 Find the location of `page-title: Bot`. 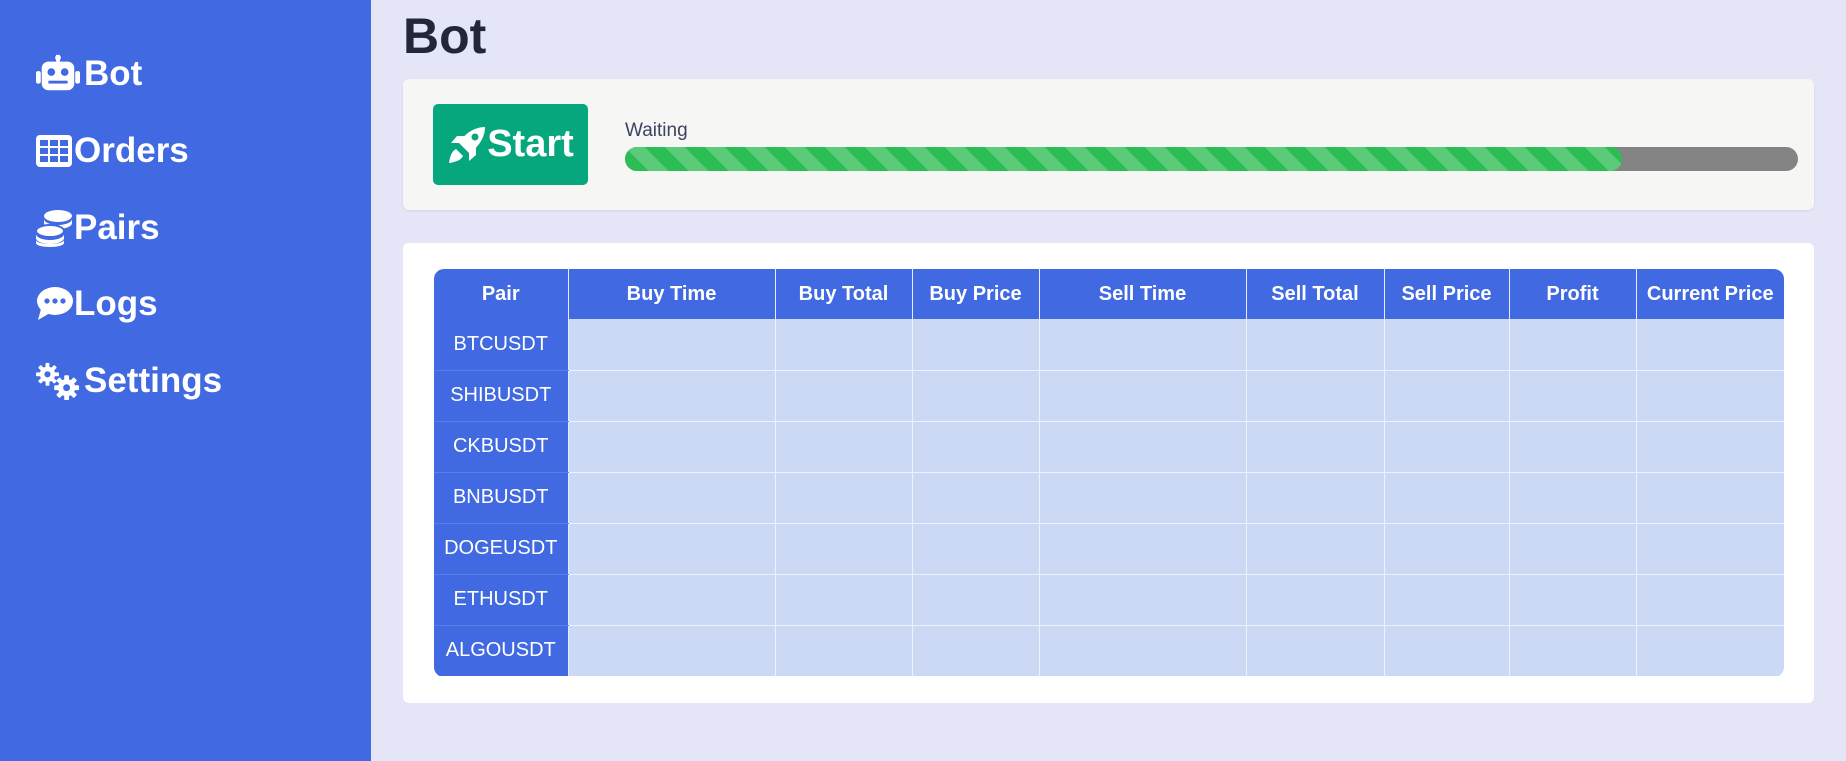

page-title: Bot is located at coordinates (445, 36).